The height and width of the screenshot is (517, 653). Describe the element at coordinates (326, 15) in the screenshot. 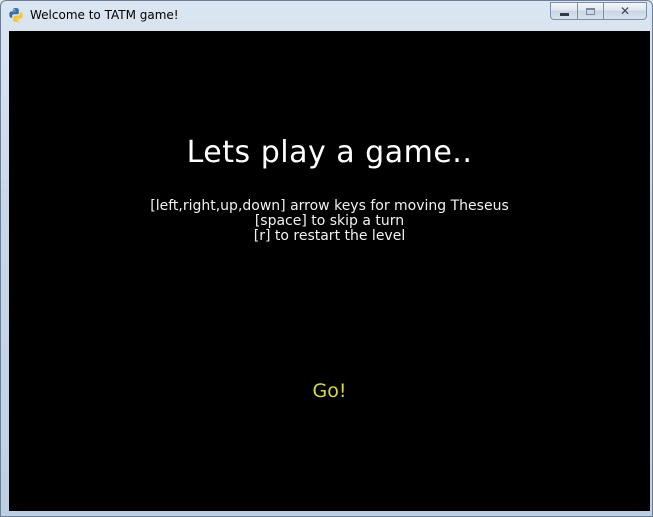

I see `title-bar: Welcome to TATM game! ✕` at that location.